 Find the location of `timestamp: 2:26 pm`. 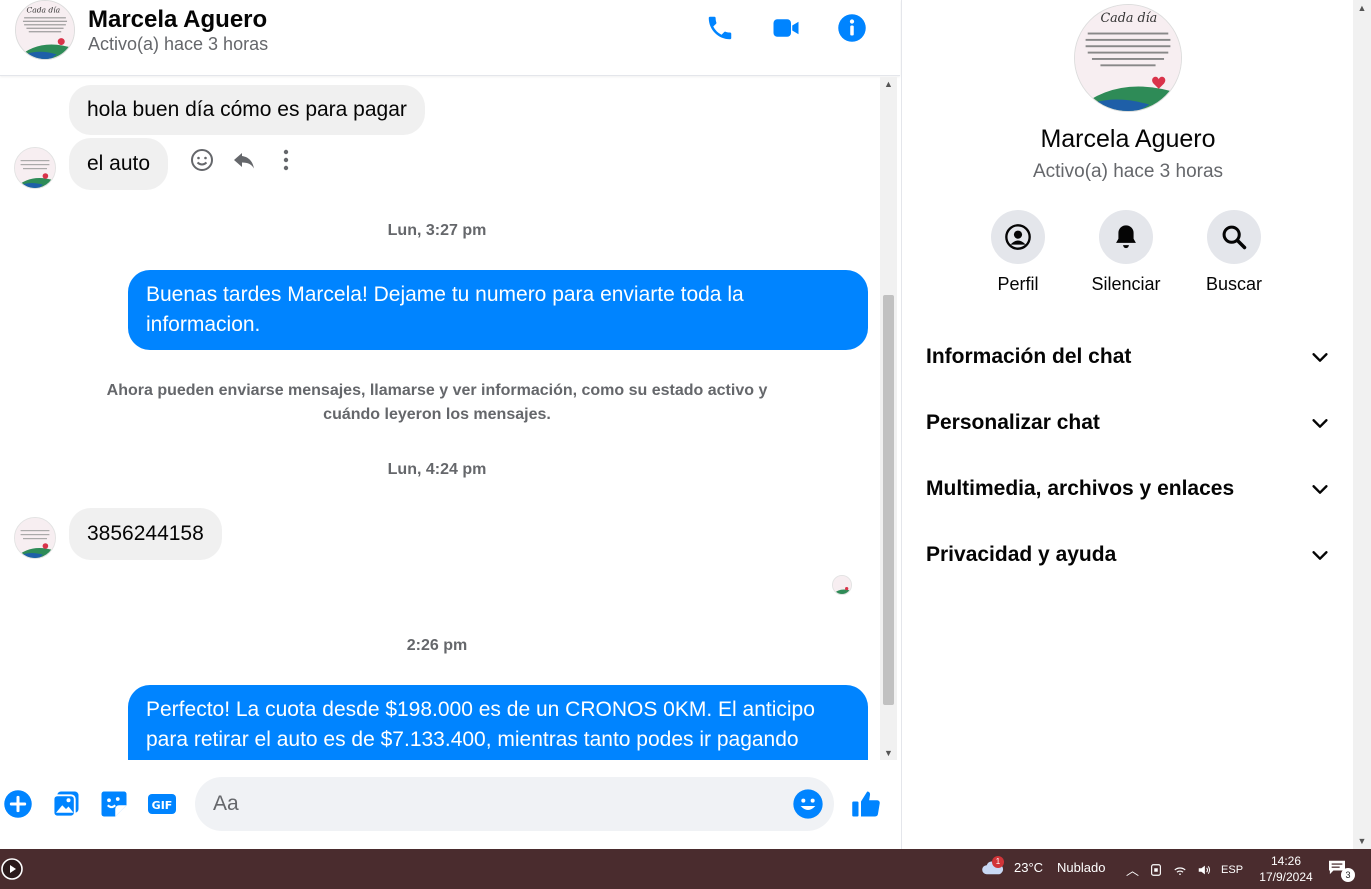

timestamp: 2:26 pm is located at coordinates (437, 645).